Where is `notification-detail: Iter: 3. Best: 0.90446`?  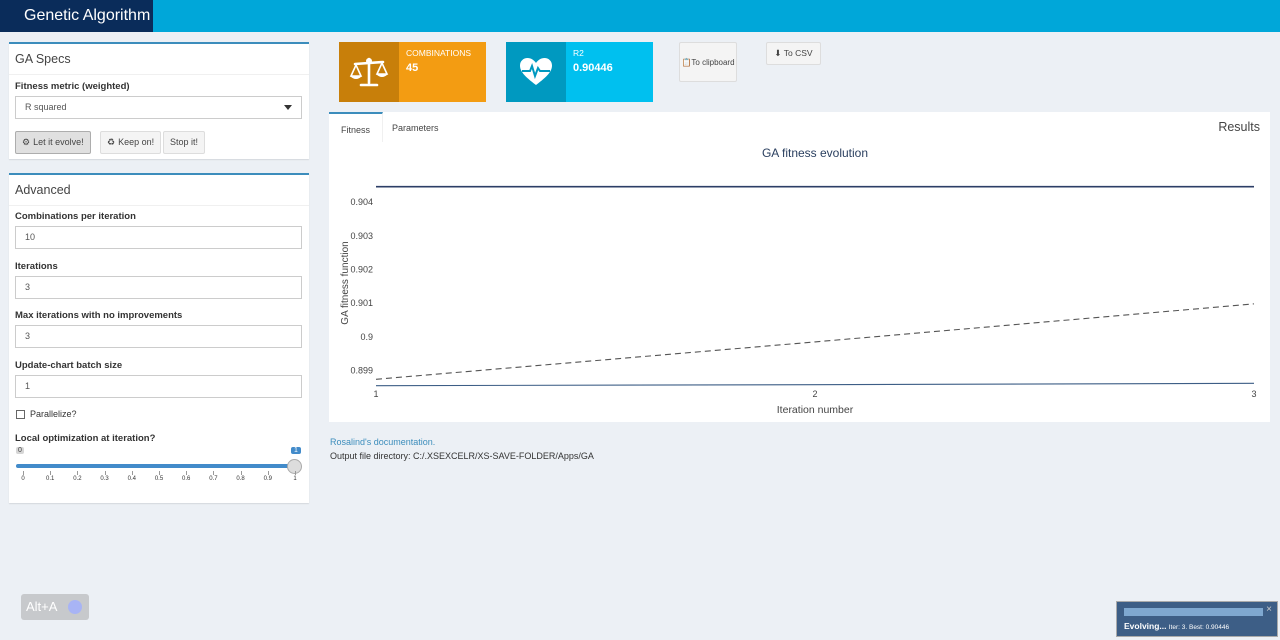
notification-detail: Iter: 3. Best: 0.90446 is located at coordinates (1199, 627).